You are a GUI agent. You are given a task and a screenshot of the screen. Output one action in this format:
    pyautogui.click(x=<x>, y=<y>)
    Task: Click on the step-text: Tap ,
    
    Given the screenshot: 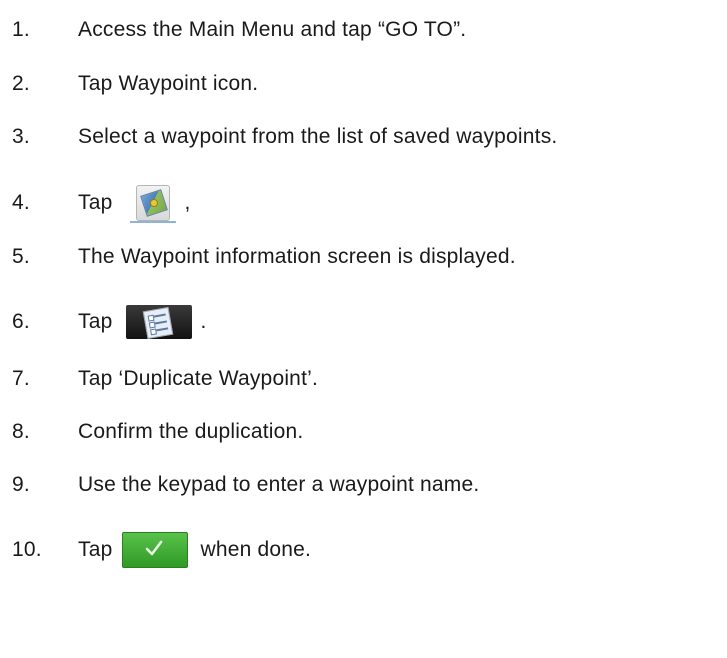 What is the action you would take?
    pyautogui.click(x=134, y=203)
    